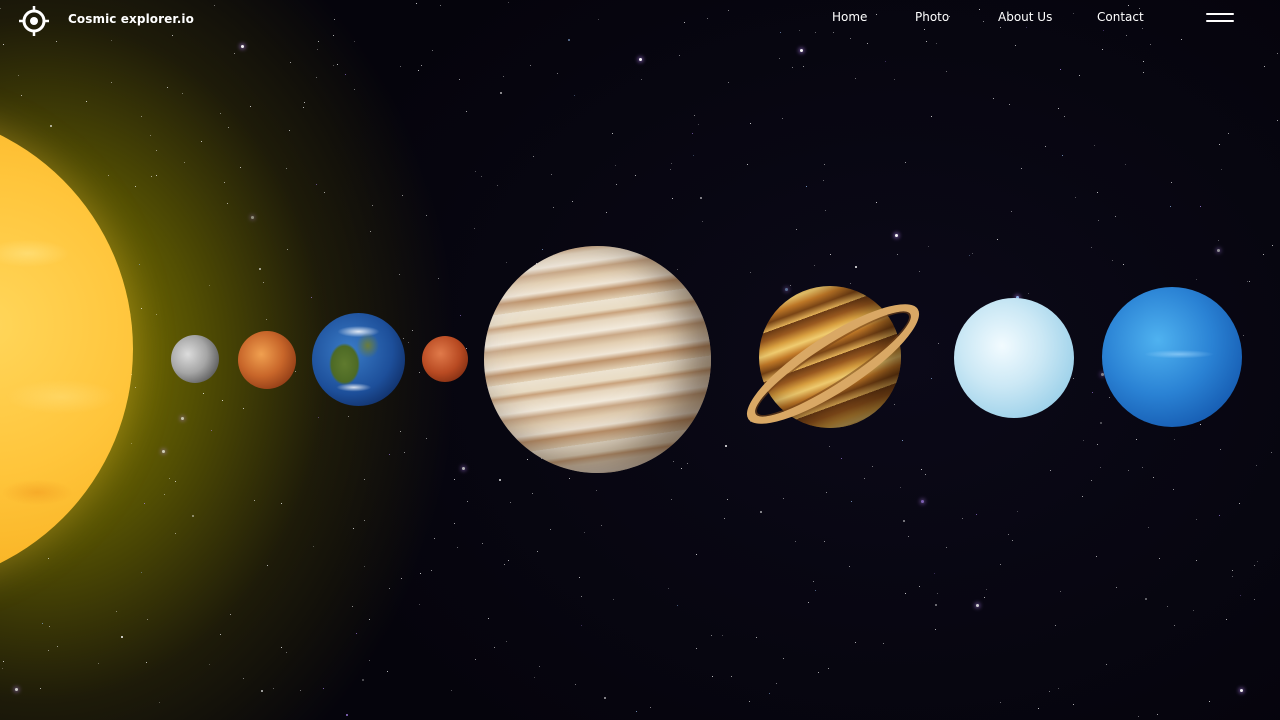 The height and width of the screenshot is (720, 1280). Describe the element at coordinates (267, 360) in the screenshot. I see `venus-image` at that location.